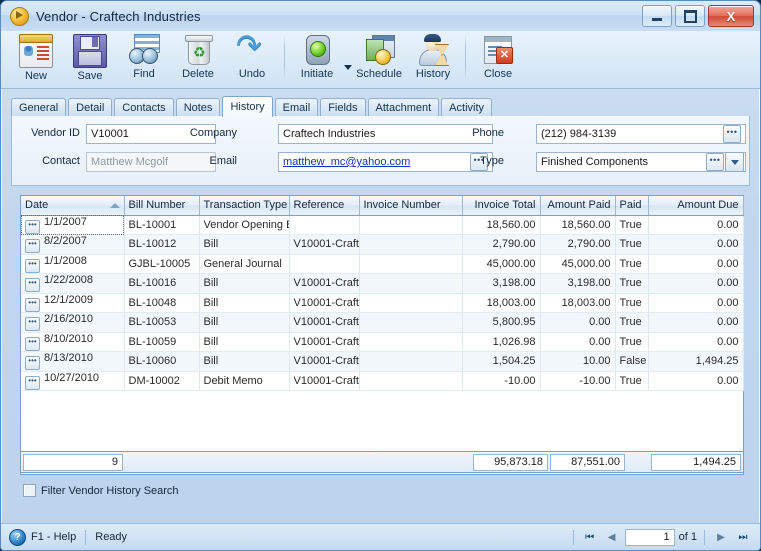 This screenshot has width=761, height=551. I want to click on initiate-dropdown-caret-icon, so click(348, 67).